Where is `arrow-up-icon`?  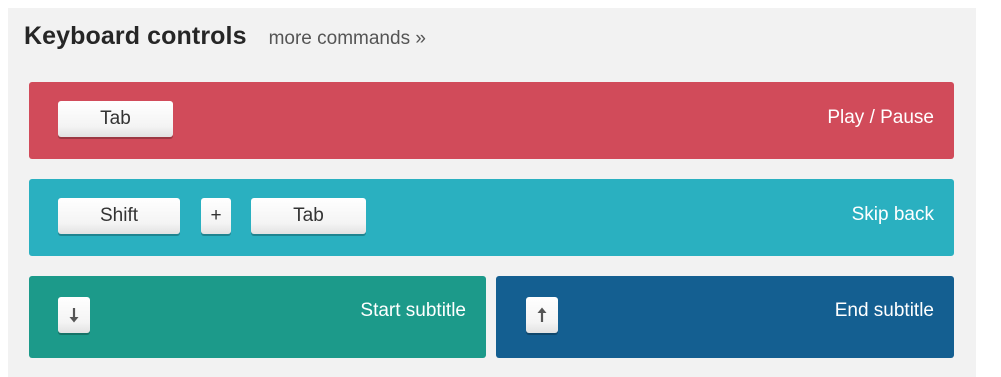 arrow-up-icon is located at coordinates (542, 314).